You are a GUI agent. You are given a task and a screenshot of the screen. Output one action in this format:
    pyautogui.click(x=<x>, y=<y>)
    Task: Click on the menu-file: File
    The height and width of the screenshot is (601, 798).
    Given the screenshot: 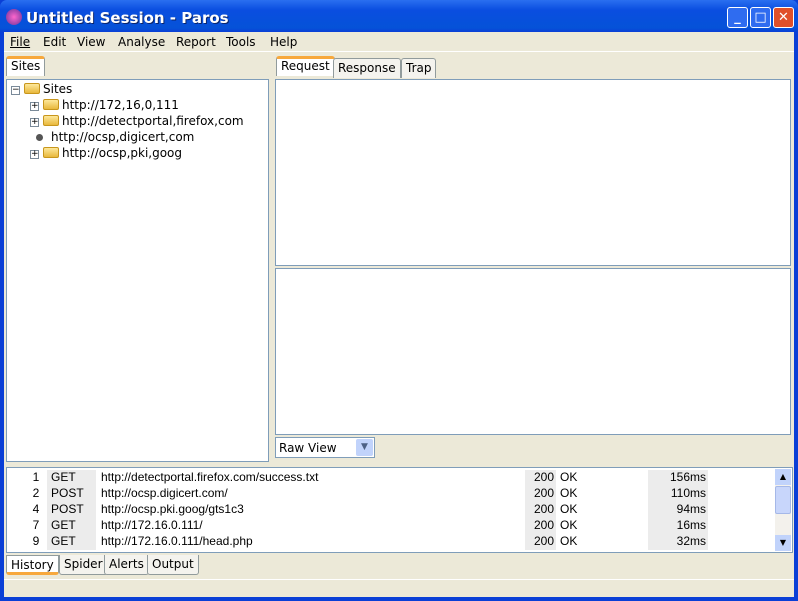 What is the action you would take?
    pyautogui.click(x=20, y=42)
    